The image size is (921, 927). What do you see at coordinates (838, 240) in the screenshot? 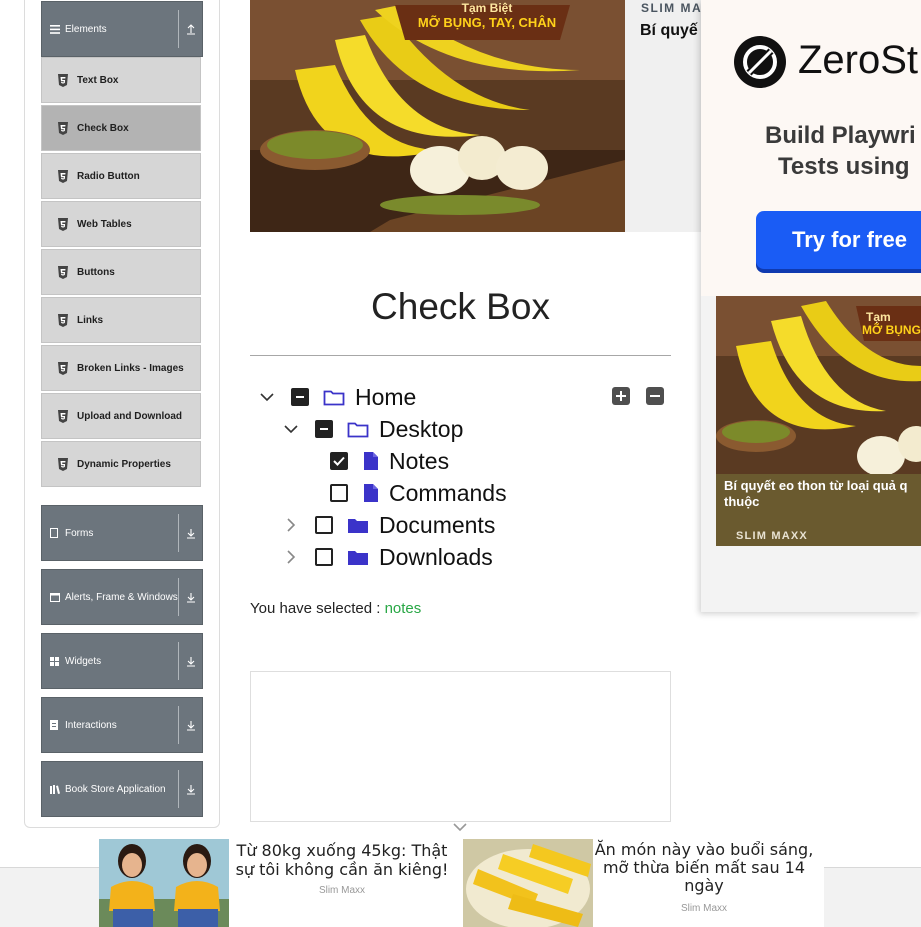
I see `try-for-free-button: Try for free` at bounding box center [838, 240].